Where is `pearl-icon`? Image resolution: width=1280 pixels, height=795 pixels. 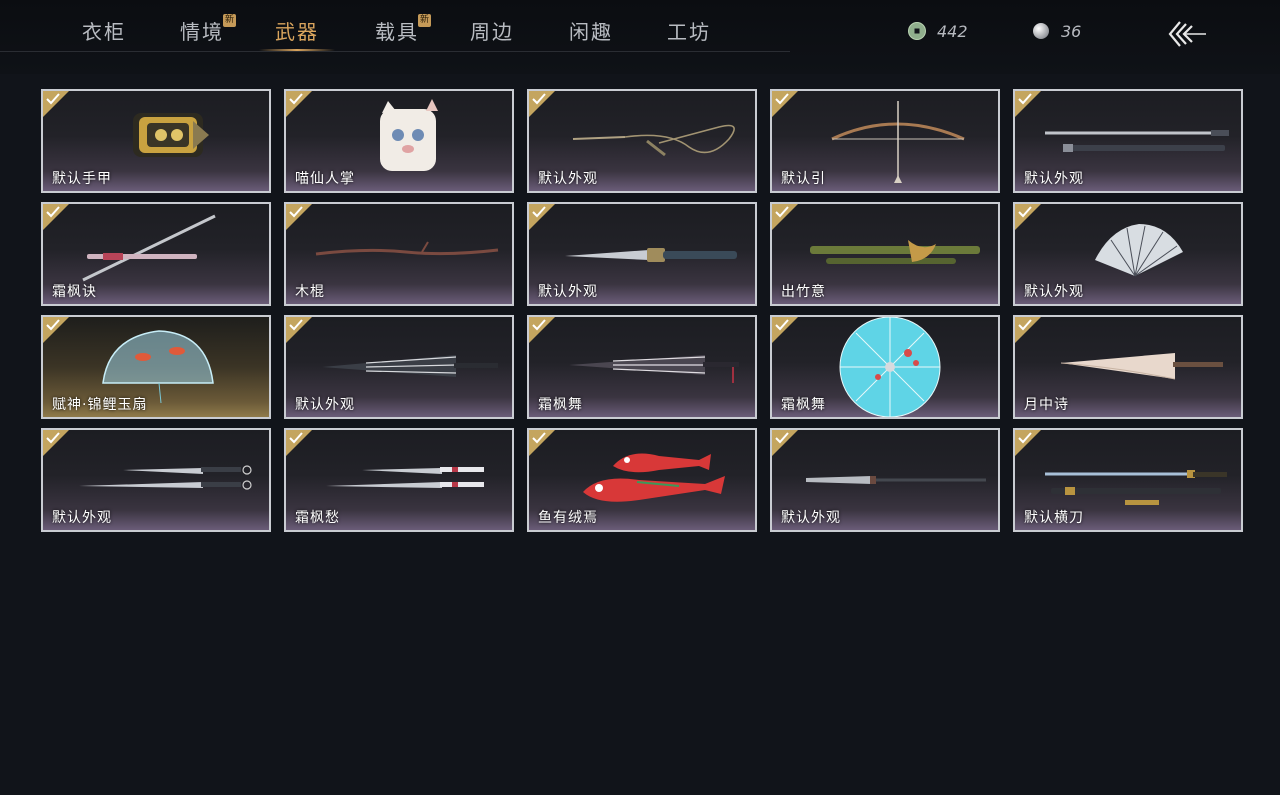 pearl-icon is located at coordinates (1041, 31).